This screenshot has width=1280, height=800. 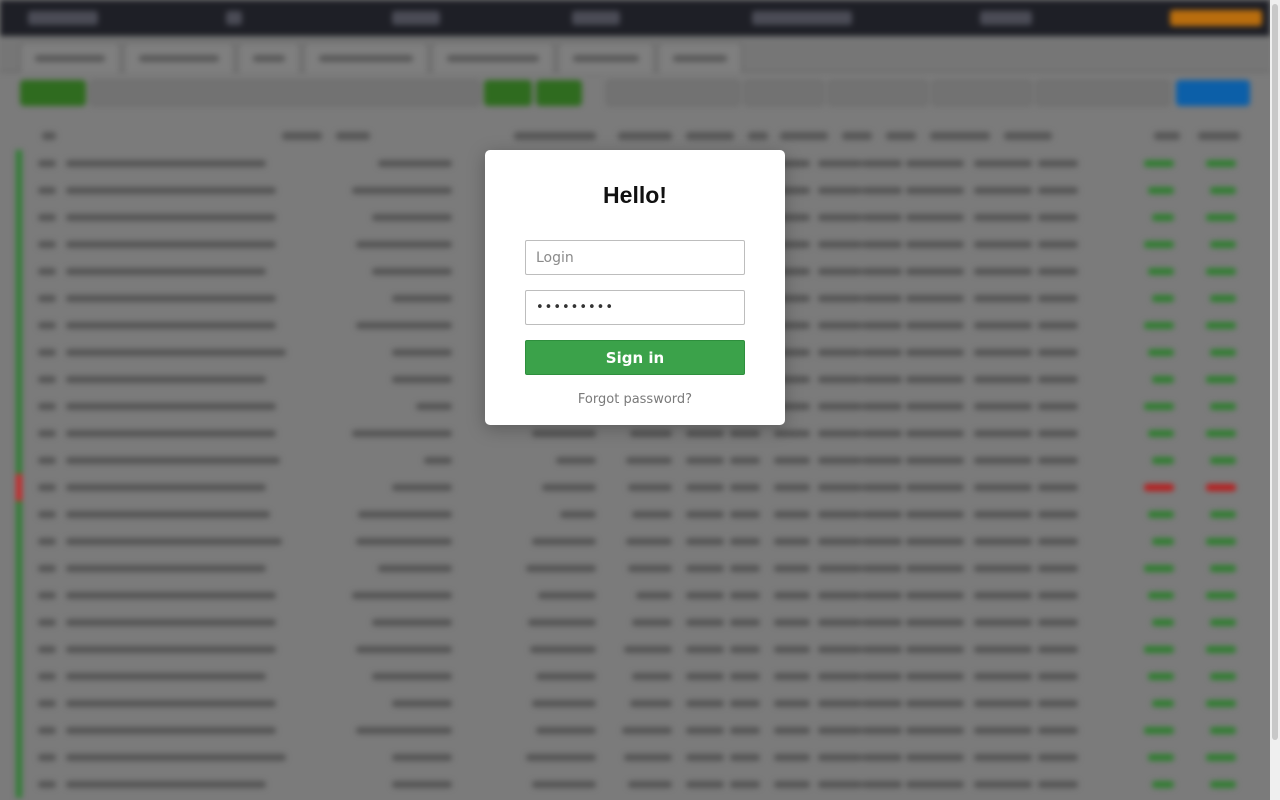 What do you see at coordinates (673, 93) in the screenshot?
I see `search-input` at bounding box center [673, 93].